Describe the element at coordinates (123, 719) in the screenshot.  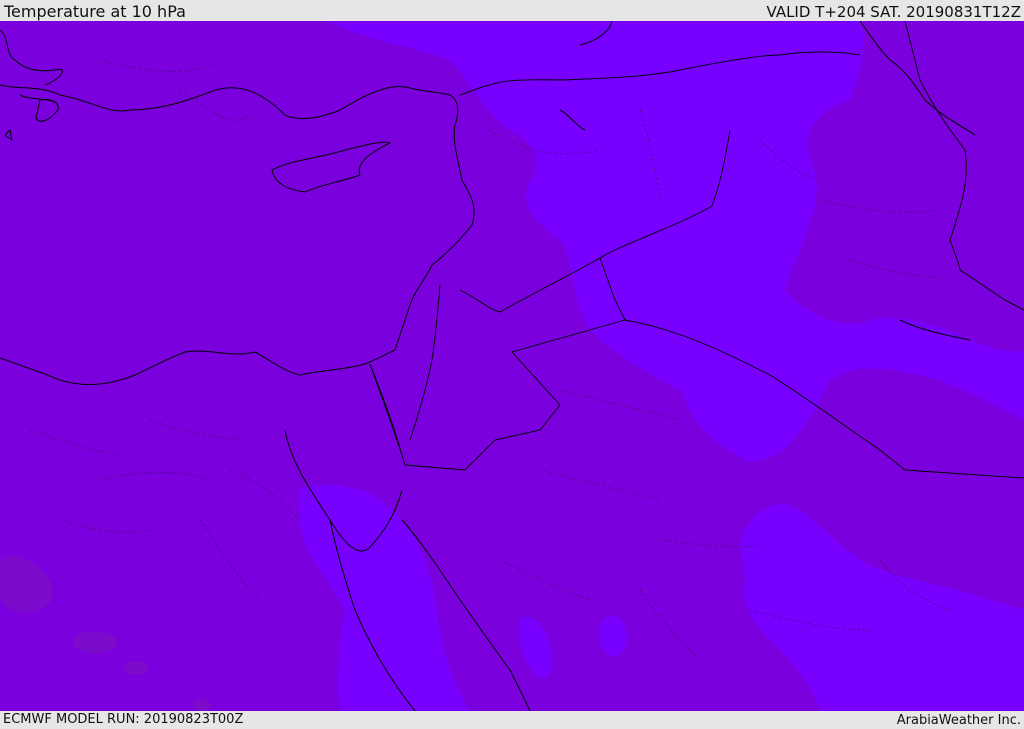
I see `model-run-label: ECMWF MODEL RUN: 20190823T00Z` at that location.